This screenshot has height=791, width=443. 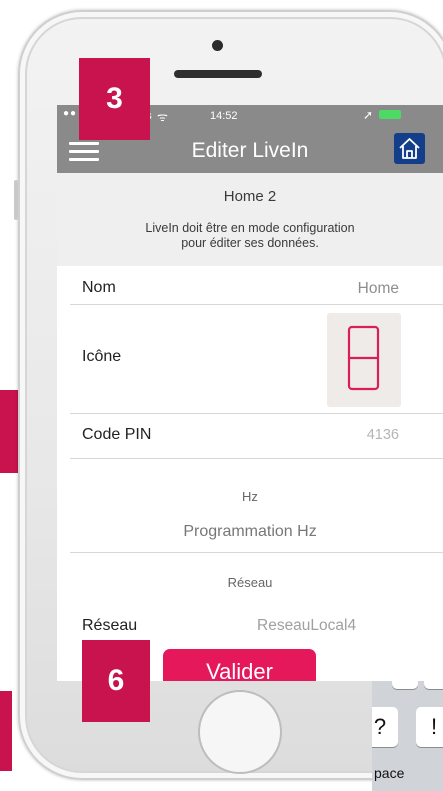 I want to click on front-camera, so click(x=217, y=45).